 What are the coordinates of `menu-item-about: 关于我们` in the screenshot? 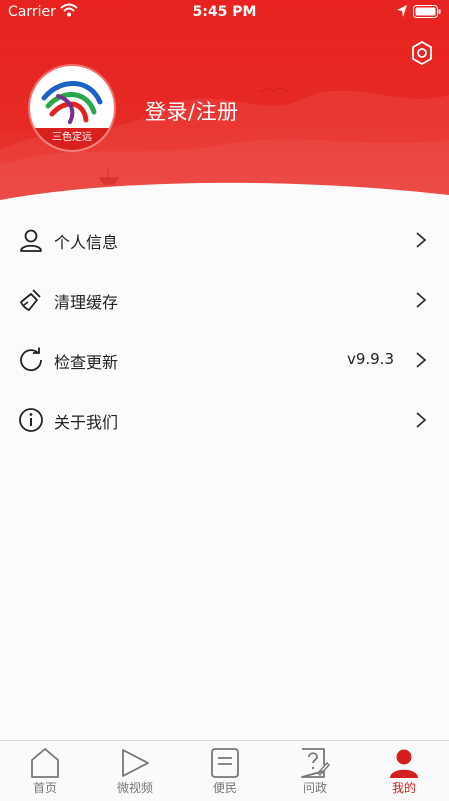 It's located at (224, 420).